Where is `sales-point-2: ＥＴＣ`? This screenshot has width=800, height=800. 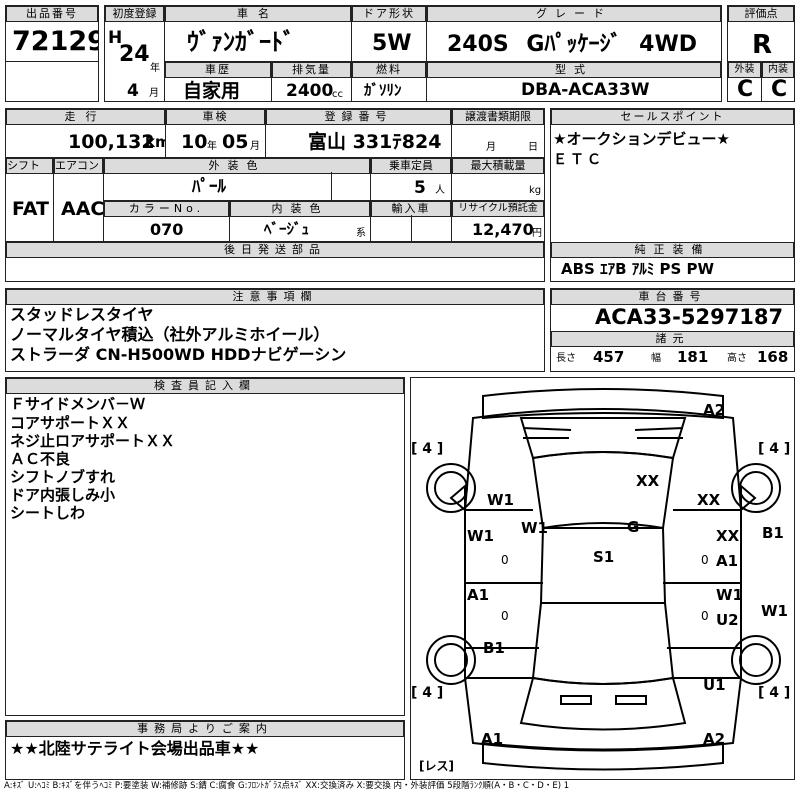
sales-point-2: ＥＴＣ is located at coordinates (578, 160).